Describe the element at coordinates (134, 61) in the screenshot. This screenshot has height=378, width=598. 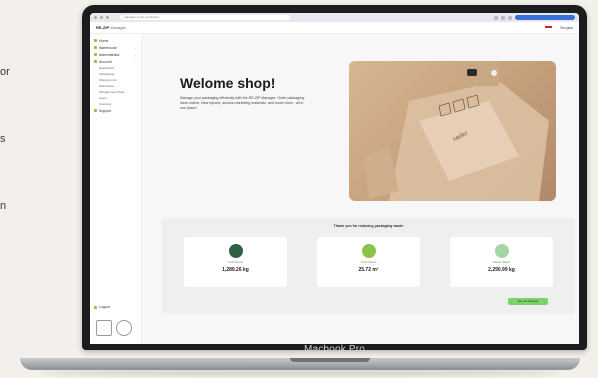
I see `chevron-up-icon: ⌃` at that location.